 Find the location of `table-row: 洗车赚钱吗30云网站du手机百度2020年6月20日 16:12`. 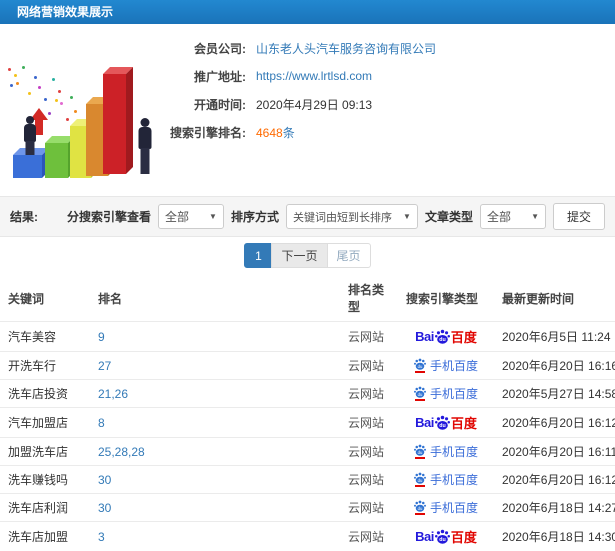

table-row: 洗车赚钱吗30云网站du手机百度2020年6月20日 16:12 is located at coordinates (307, 480).